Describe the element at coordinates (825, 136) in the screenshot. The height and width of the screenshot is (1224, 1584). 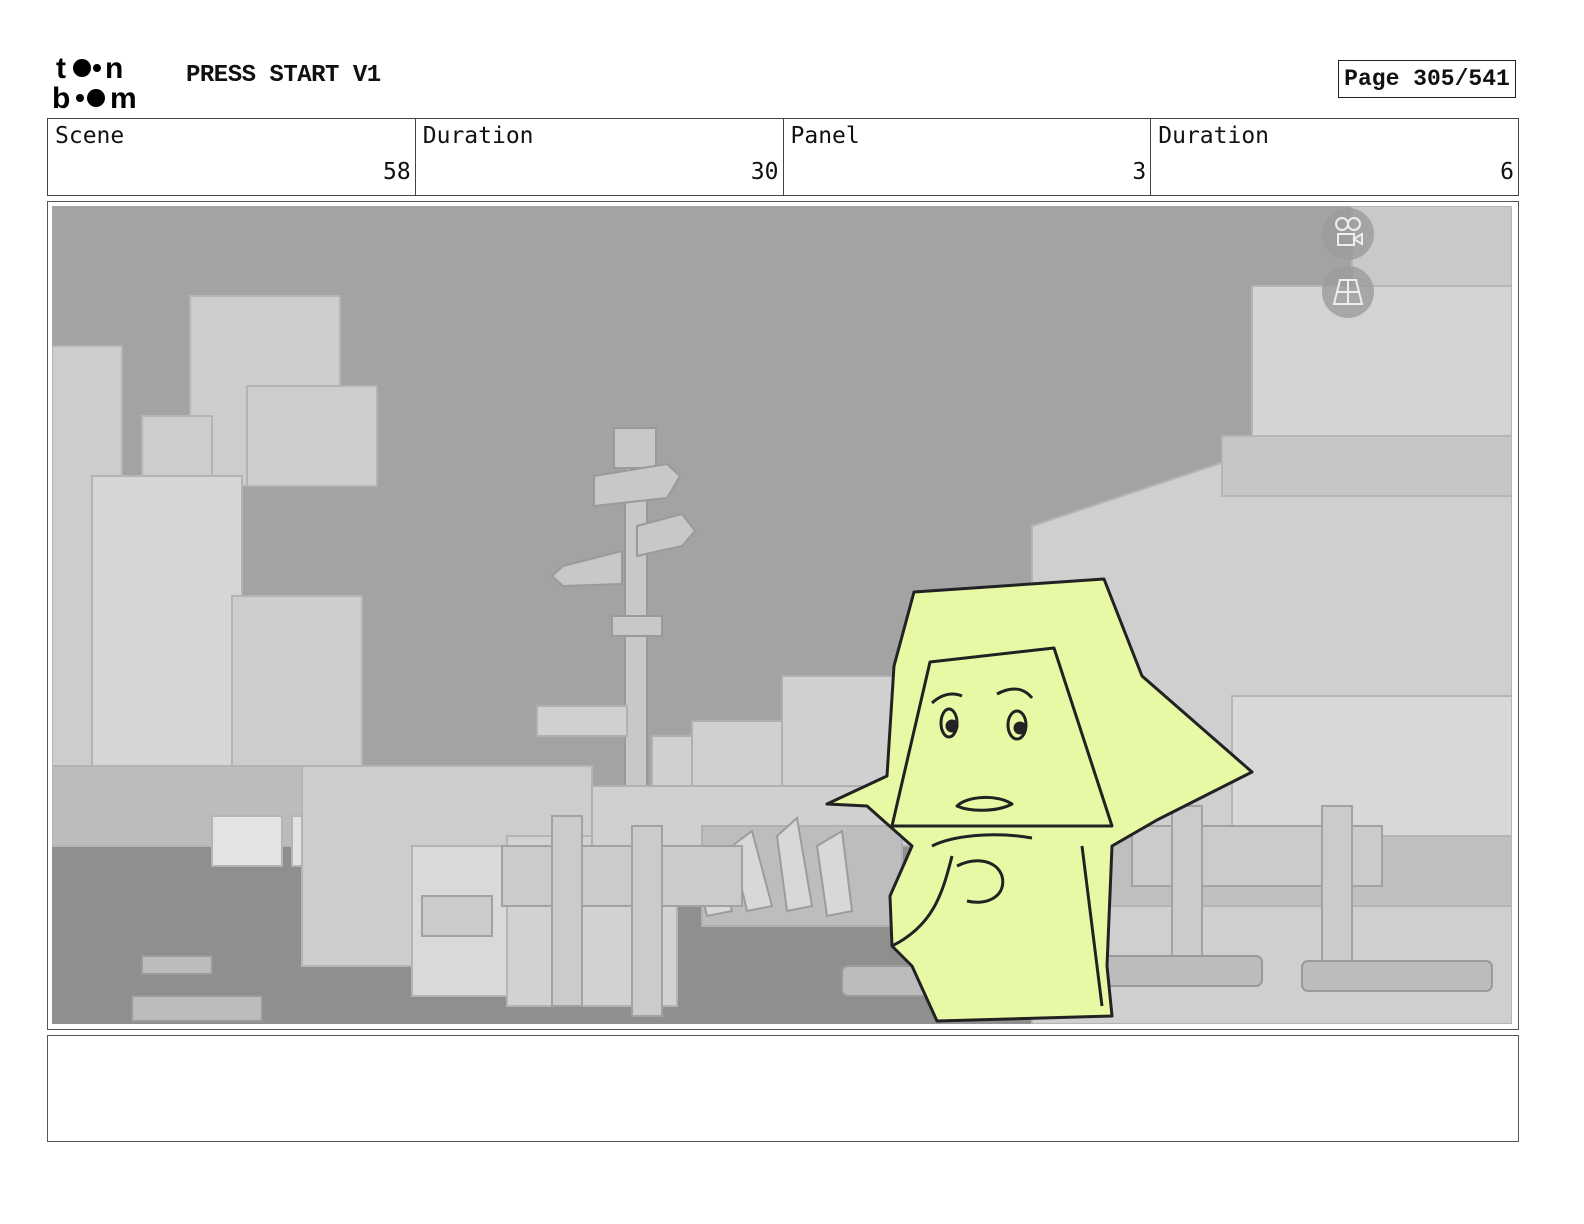
I see `panel-label: Panel` at that location.